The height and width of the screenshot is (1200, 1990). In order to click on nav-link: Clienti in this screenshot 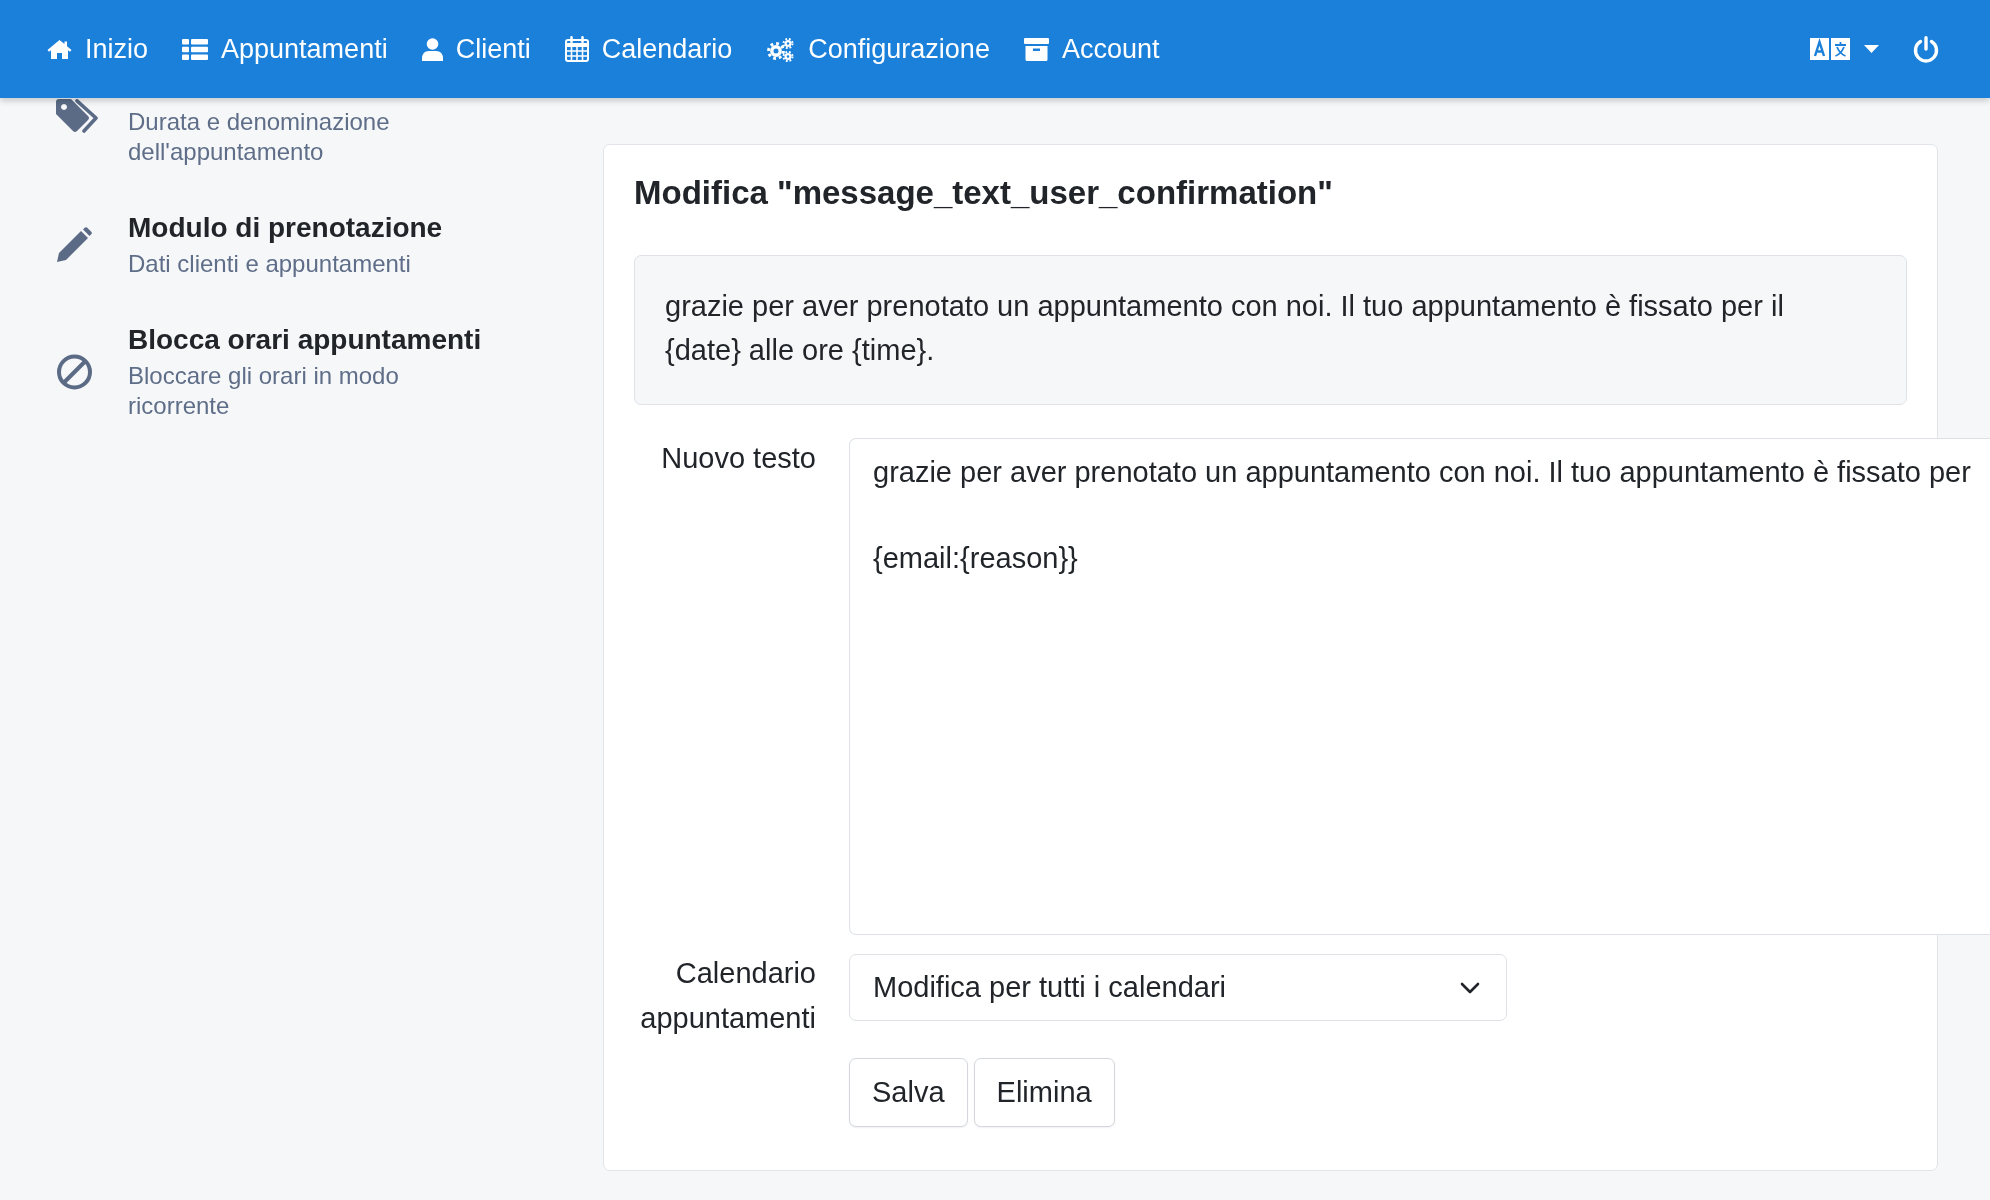, I will do `click(476, 49)`.